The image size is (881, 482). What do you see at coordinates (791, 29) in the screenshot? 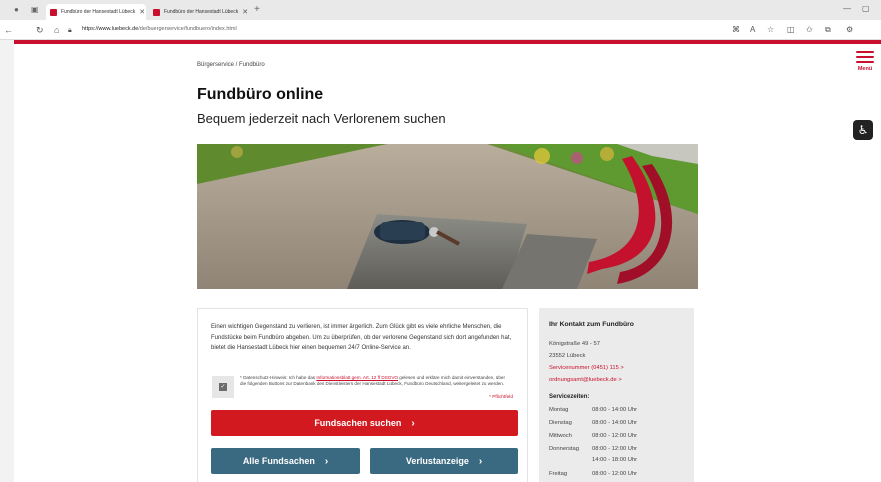
I see `split-icon: ◫` at bounding box center [791, 29].